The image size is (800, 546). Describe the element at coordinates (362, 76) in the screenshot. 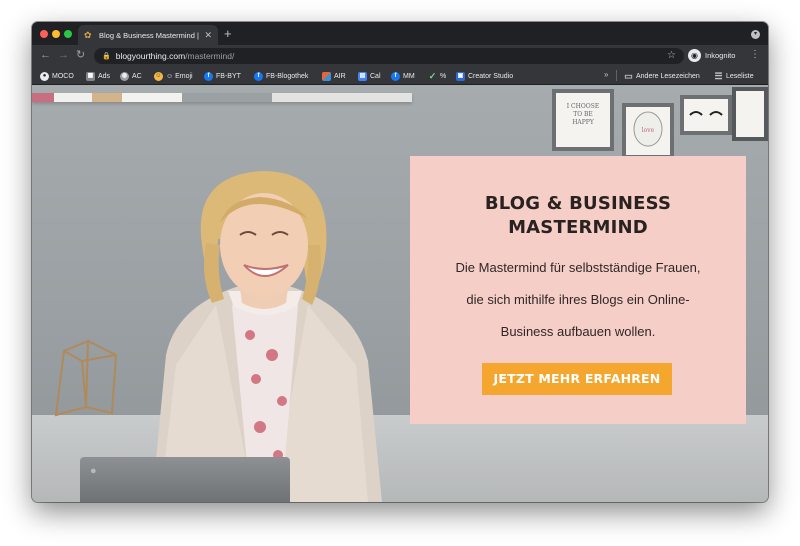

I see `calendar-icon: ▤` at that location.